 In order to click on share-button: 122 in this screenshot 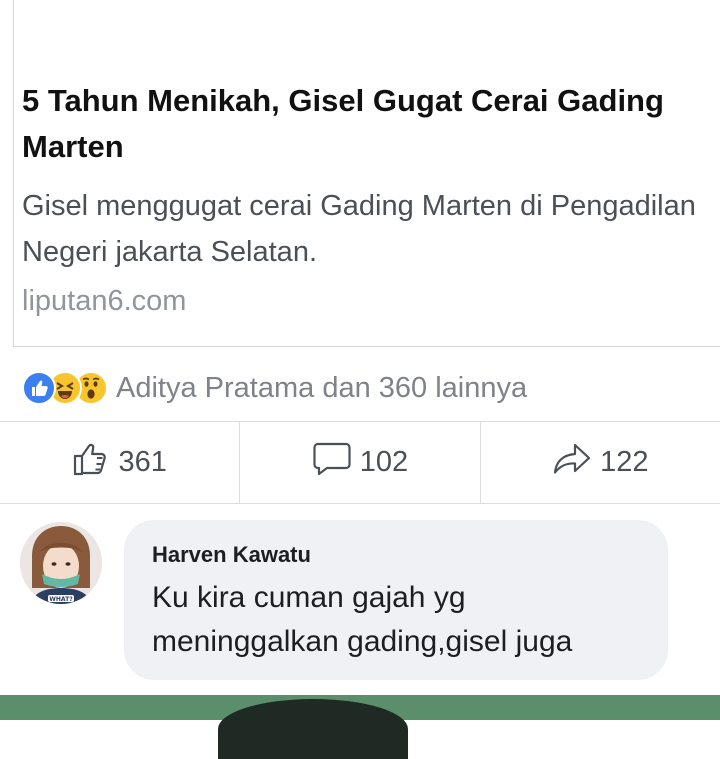, I will do `click(599, 462)`.